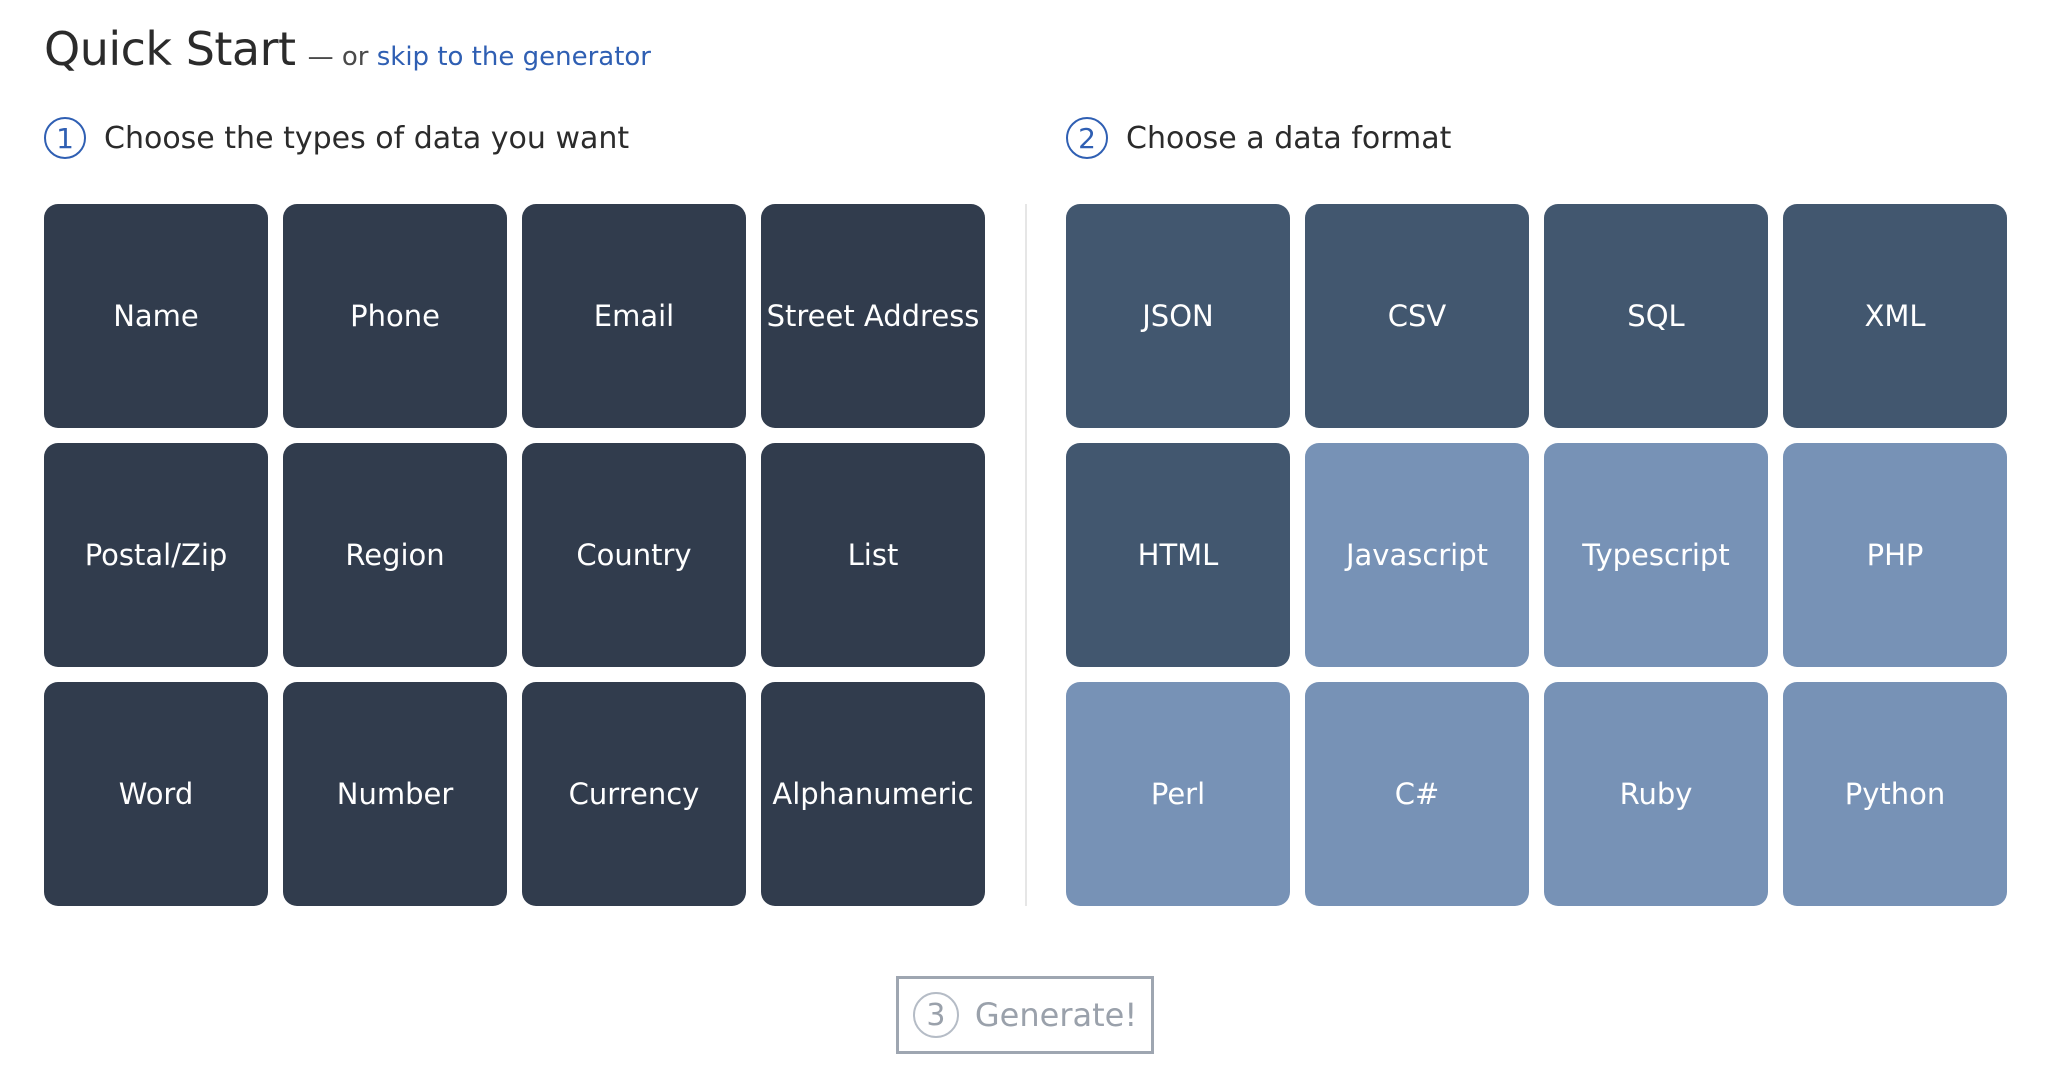  I want to click on section-divider, so click(1026, 555).